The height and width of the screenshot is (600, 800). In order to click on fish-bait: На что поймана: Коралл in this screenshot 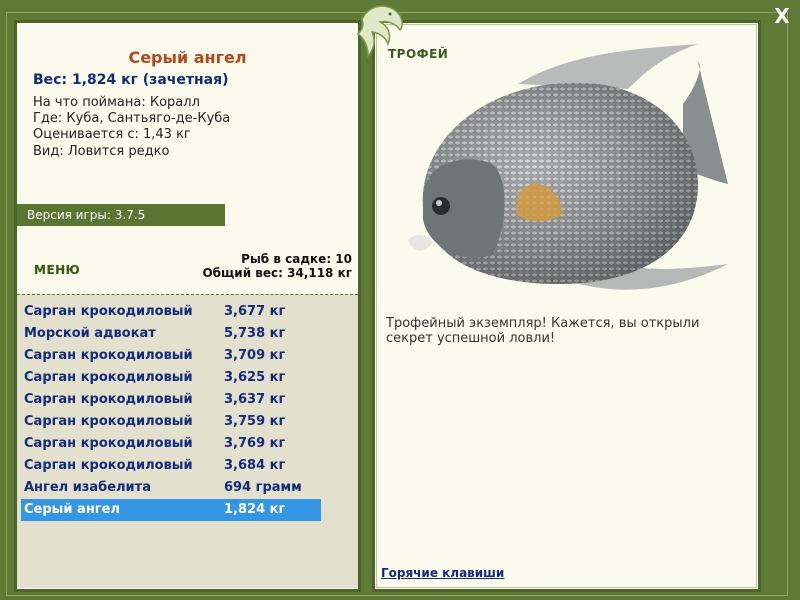, I will do `click(116, 102)`.